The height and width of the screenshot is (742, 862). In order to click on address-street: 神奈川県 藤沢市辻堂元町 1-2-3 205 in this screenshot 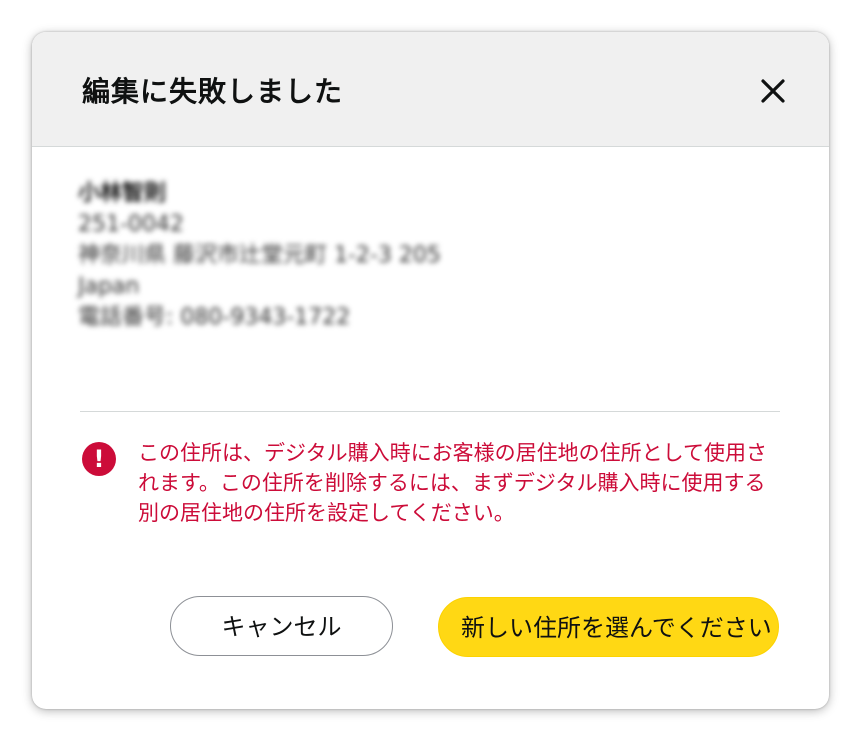, I will do `click(259, 255)`.